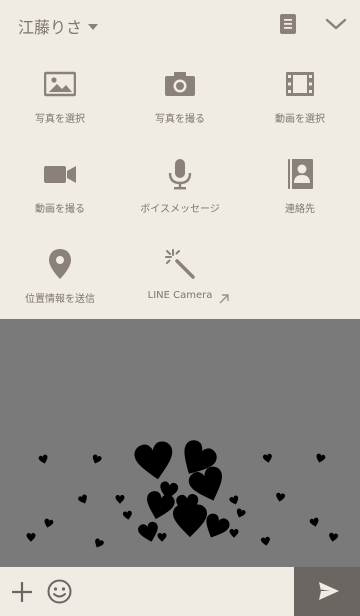 This screenshot has height=616, width=360. I want to click on film-icon, so click(300, 84).